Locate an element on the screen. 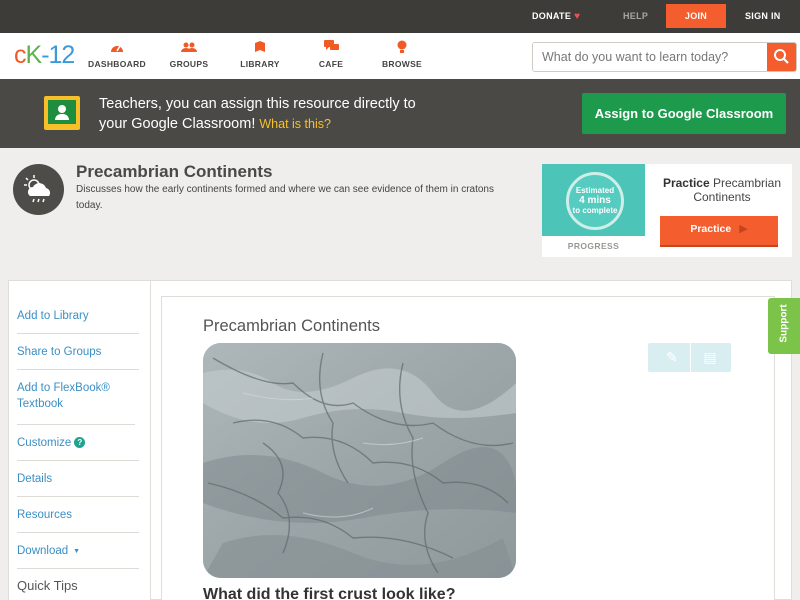  notes-icon: ▤ is located at coordinates (710, 357).